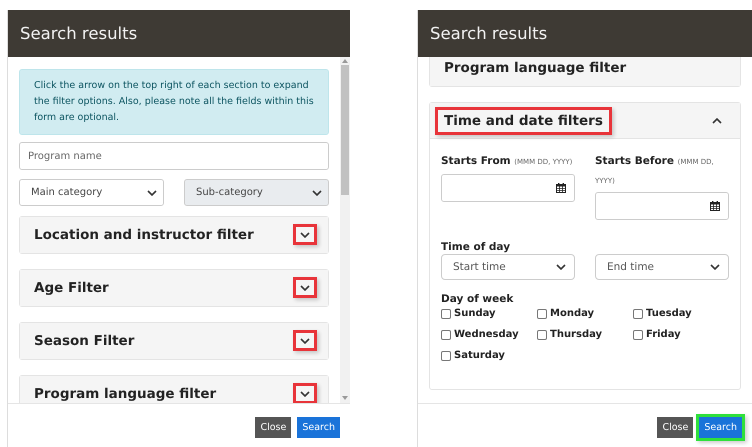 The width and height of the screenshot is (752, 447). I want to click on day-checkbox: Sunday, so click(489, 313).